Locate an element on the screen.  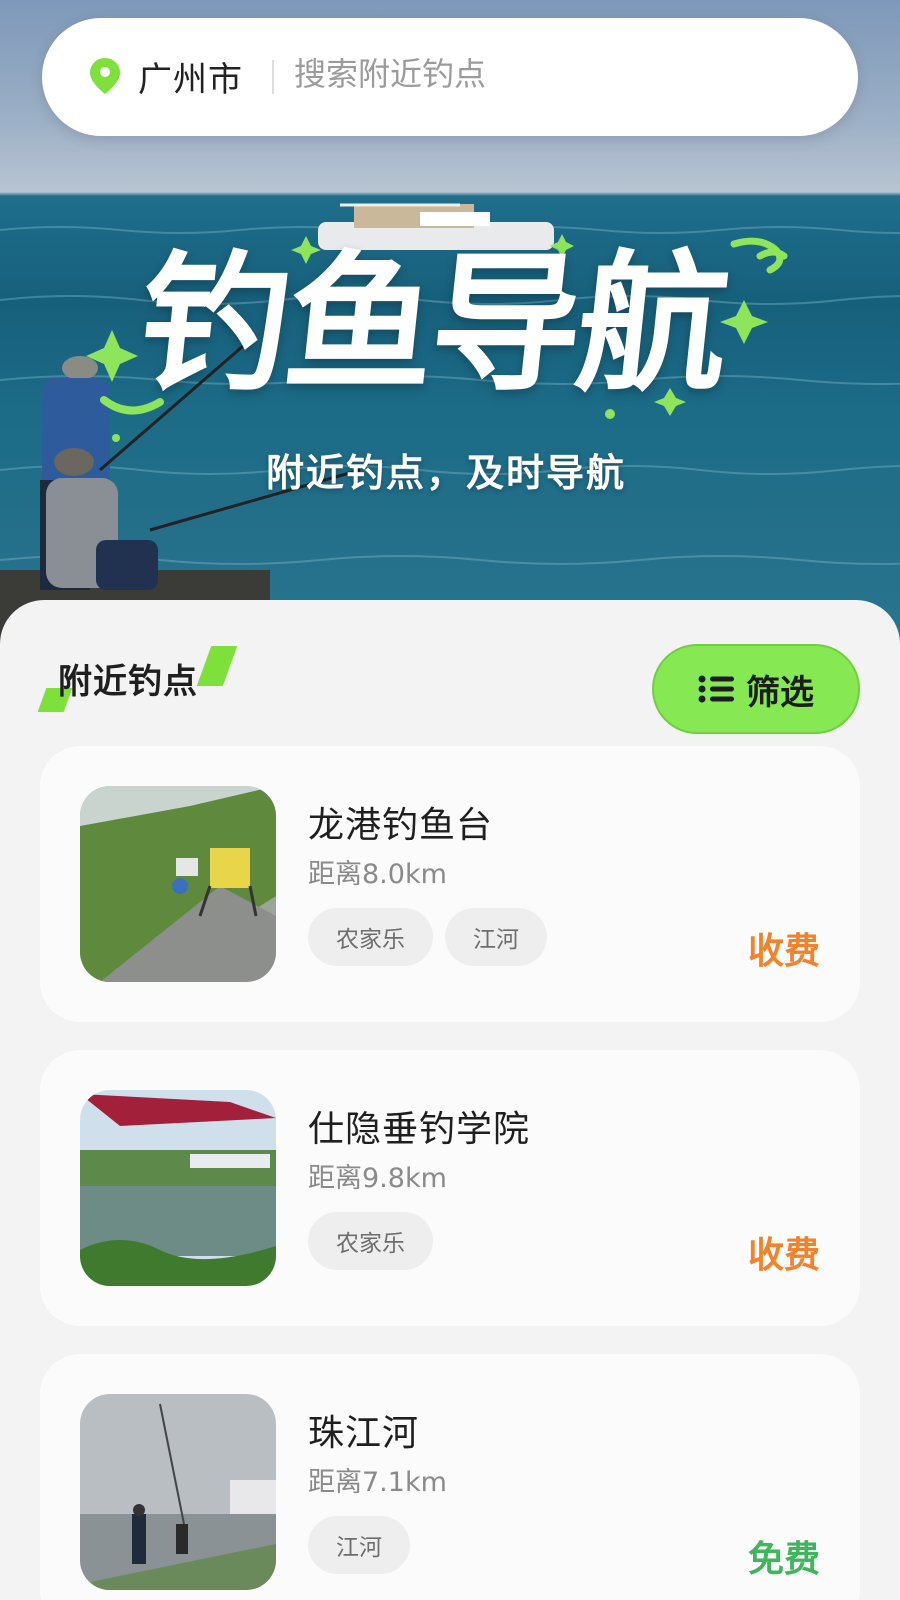
spot-tags: 农家乐 江河 is located at coordinates (427, 937).